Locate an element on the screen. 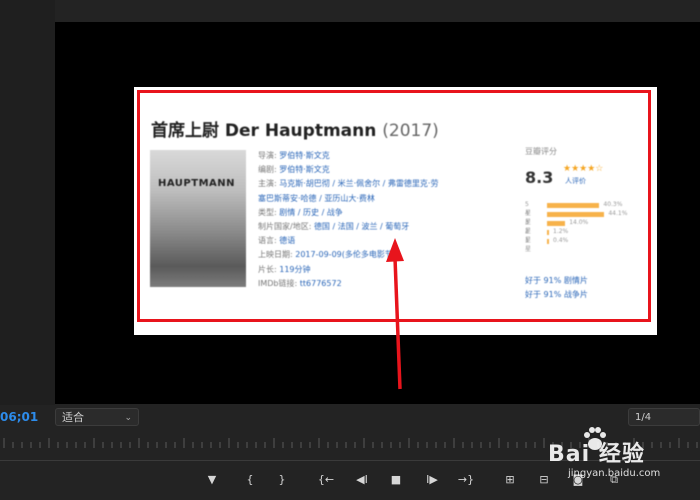  mark-in-button: { is located at coordinates (250, 480).